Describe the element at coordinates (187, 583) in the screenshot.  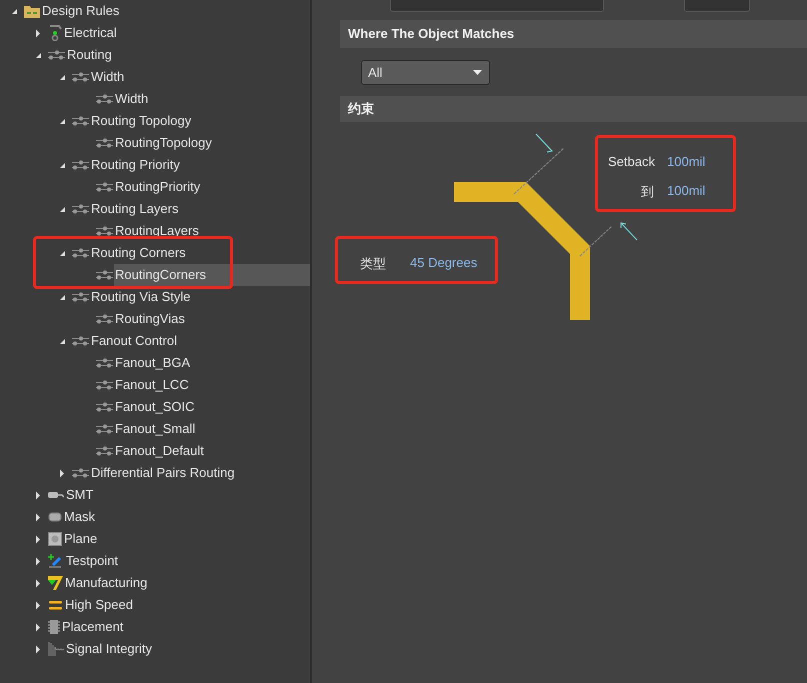
I see `tree-item: Manufacturing` at that location.